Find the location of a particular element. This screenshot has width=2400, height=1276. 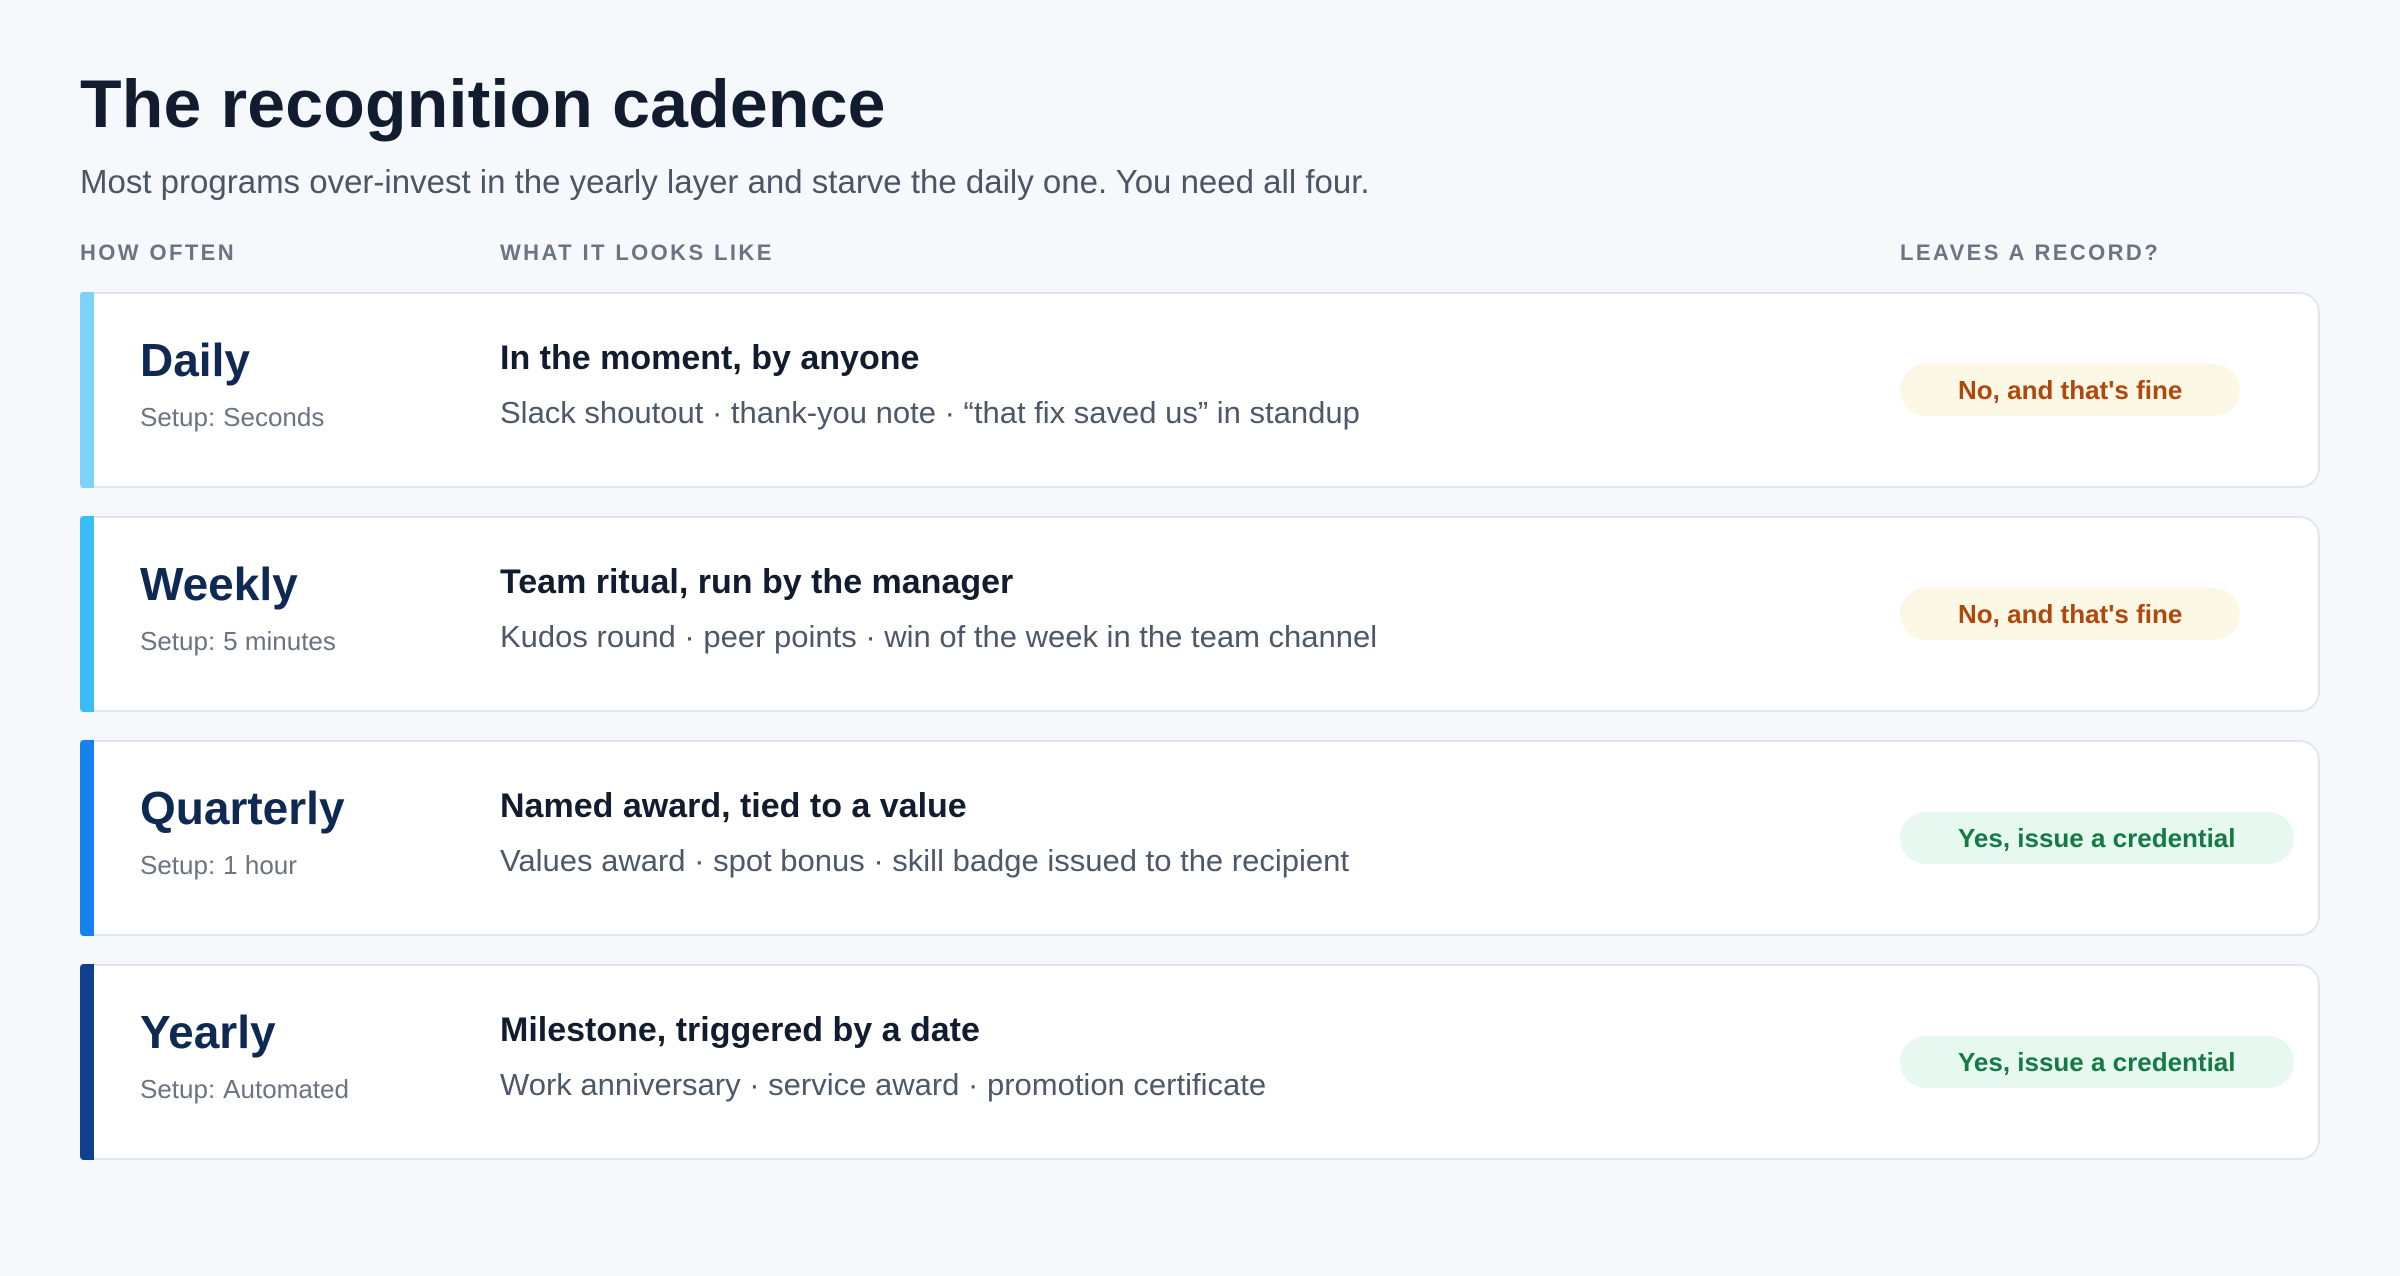

column-header-what-it-looks-like: WHAT IT LOOKS LIKE is located at coordinates (637, 252).